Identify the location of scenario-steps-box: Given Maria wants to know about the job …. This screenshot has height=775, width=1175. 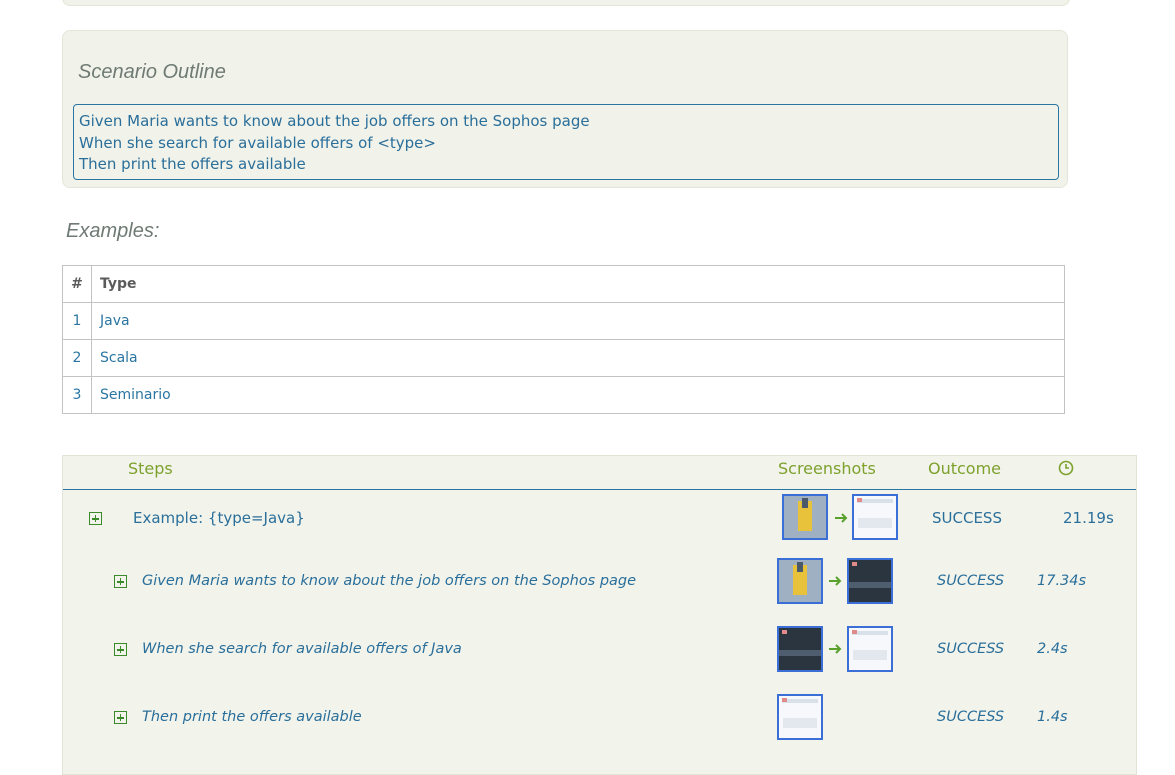
(566, 142).